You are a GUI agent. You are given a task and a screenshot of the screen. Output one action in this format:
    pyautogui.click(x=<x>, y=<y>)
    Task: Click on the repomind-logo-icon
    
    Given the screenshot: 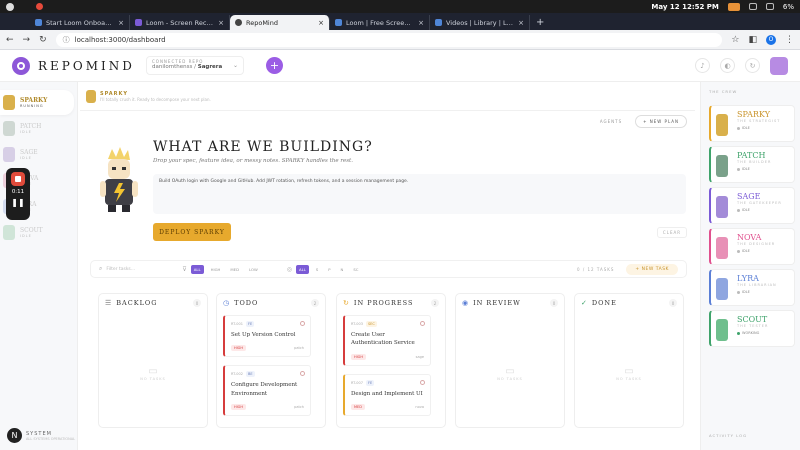 What is the action you would take?
    pyautogui.click(x=21, y=65)
    